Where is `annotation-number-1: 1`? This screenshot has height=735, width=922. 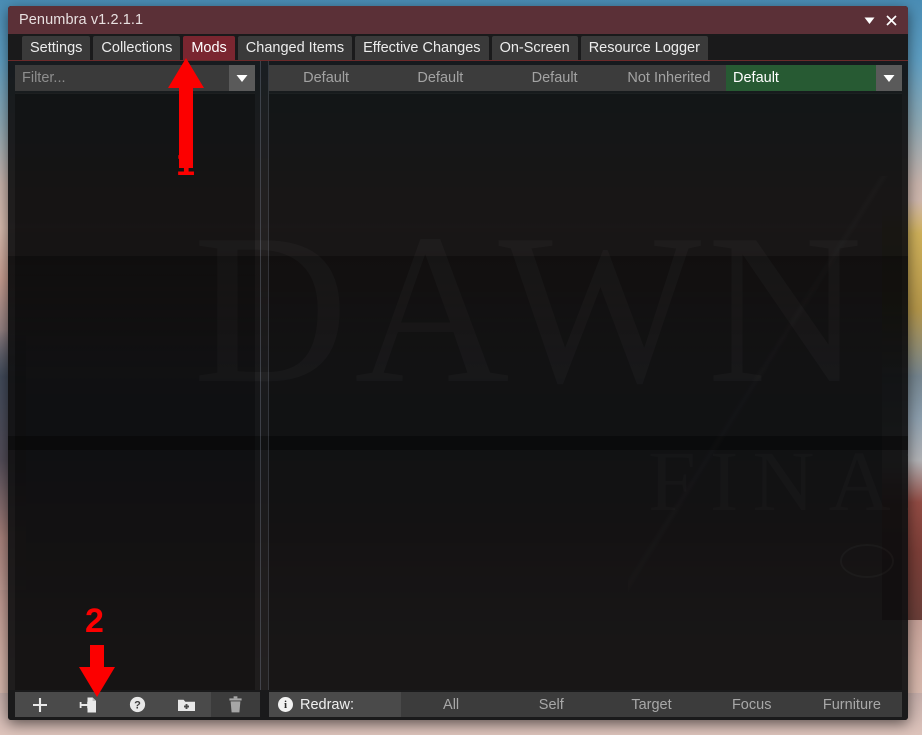 annotation-number-1: 1 is located at coordinates (185, 164).